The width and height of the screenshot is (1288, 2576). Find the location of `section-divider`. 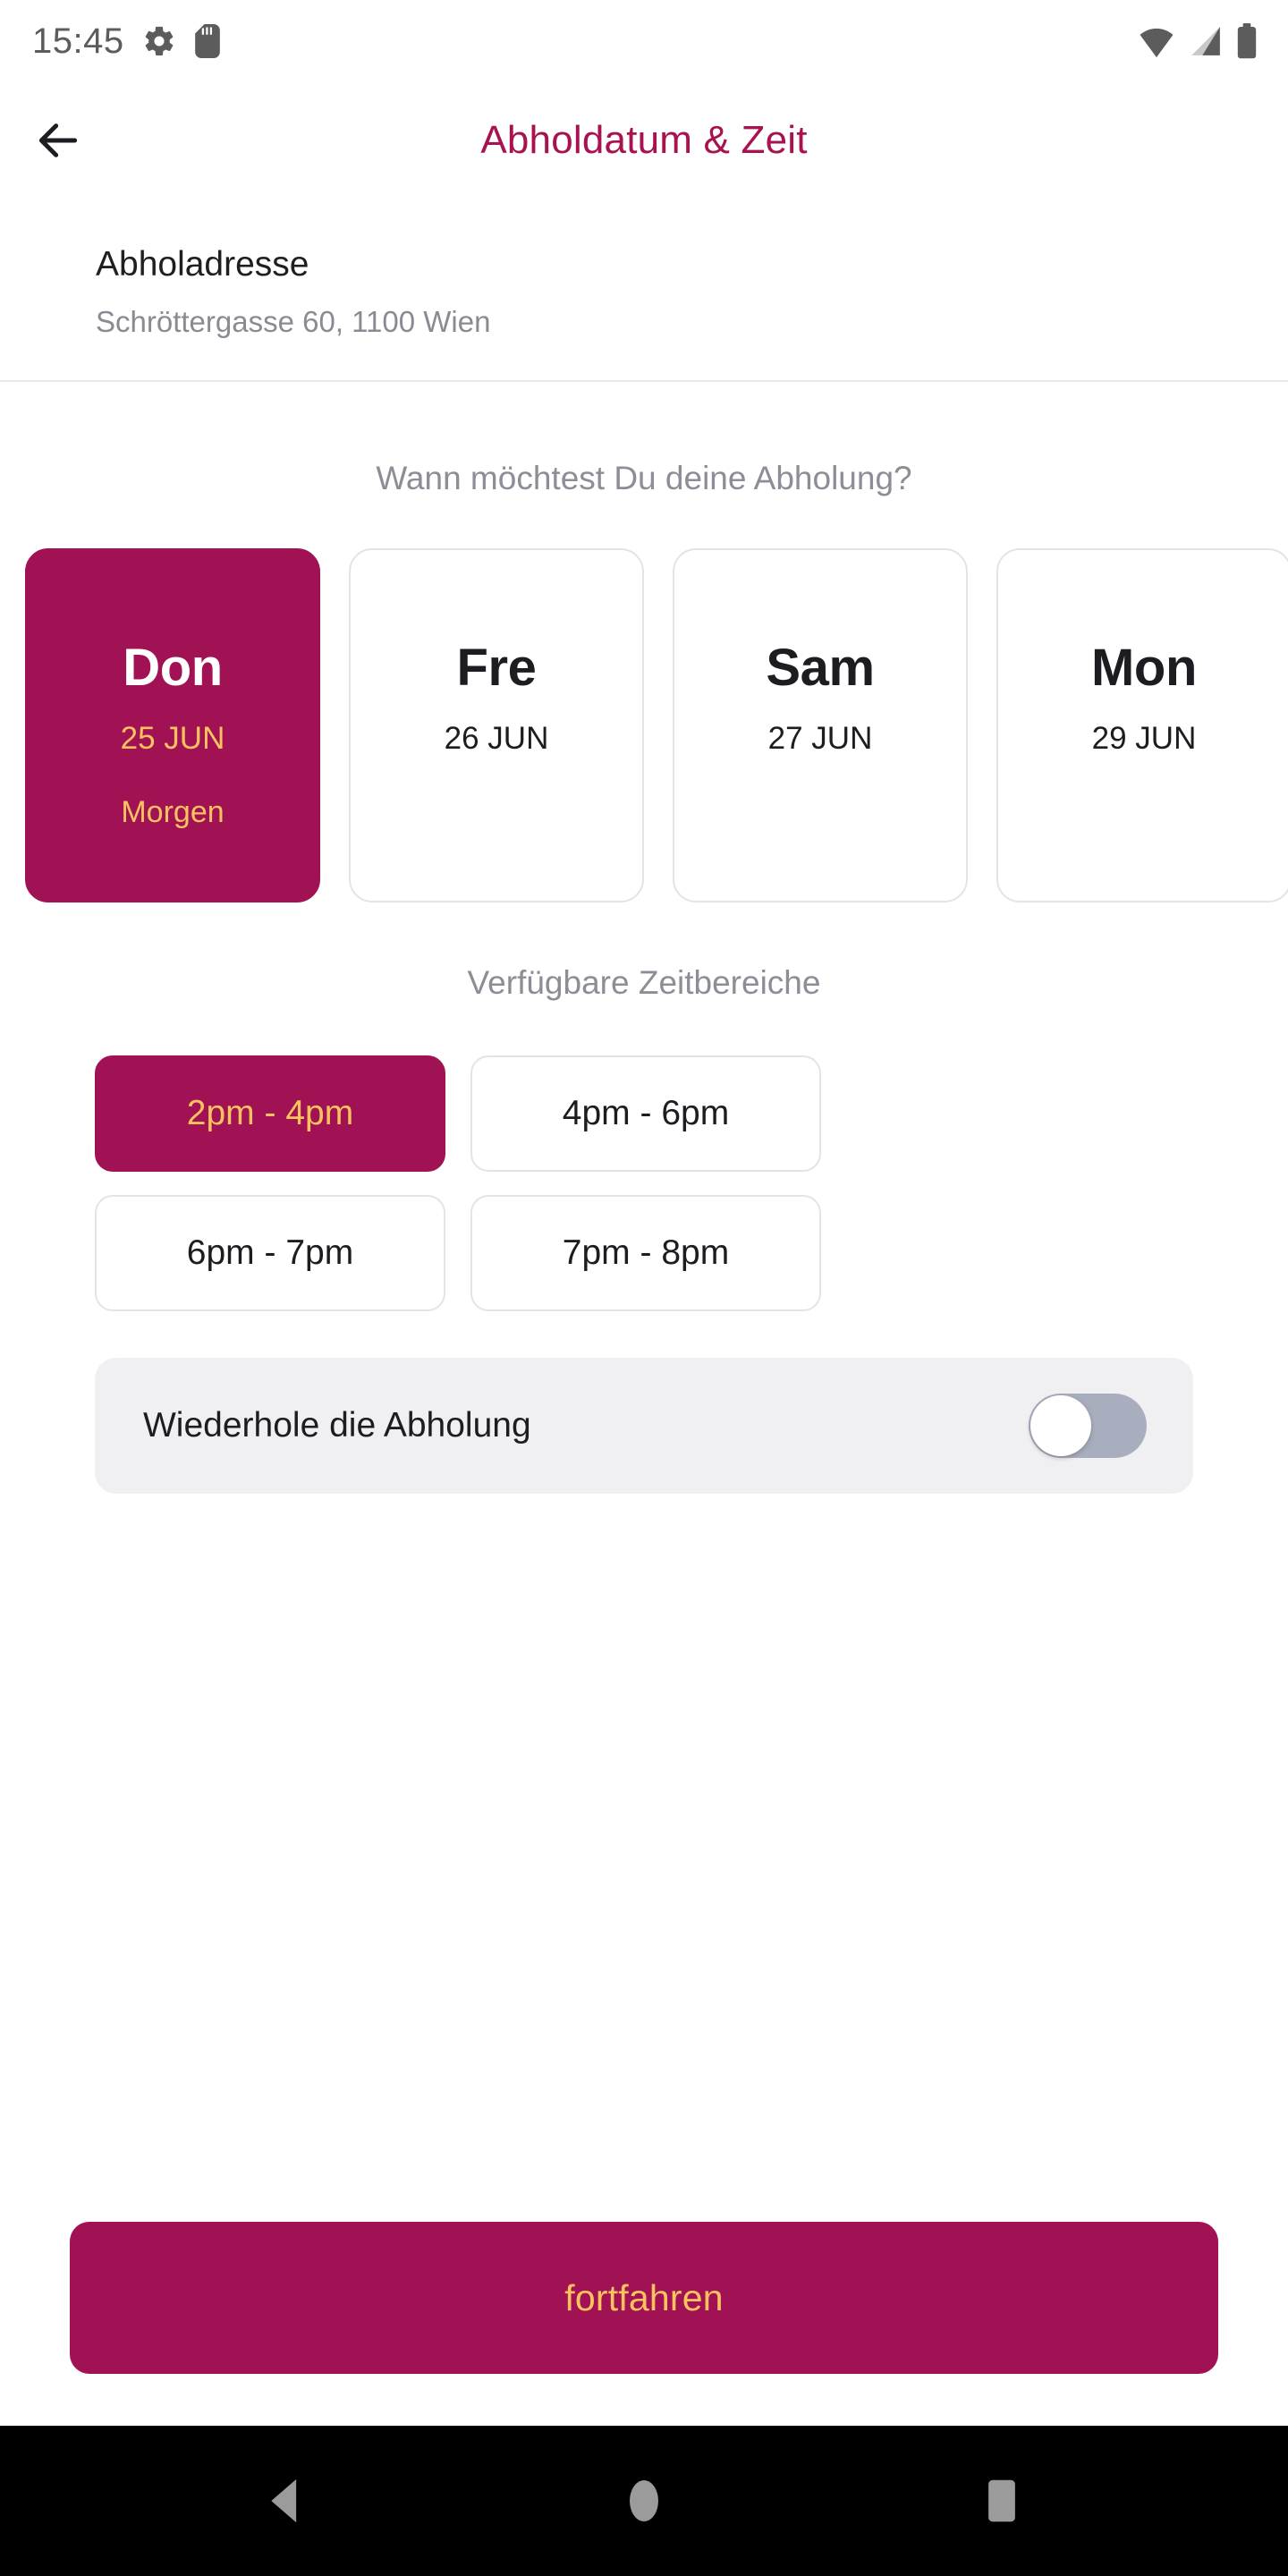

section-divider is located at coordinates (644, 380).